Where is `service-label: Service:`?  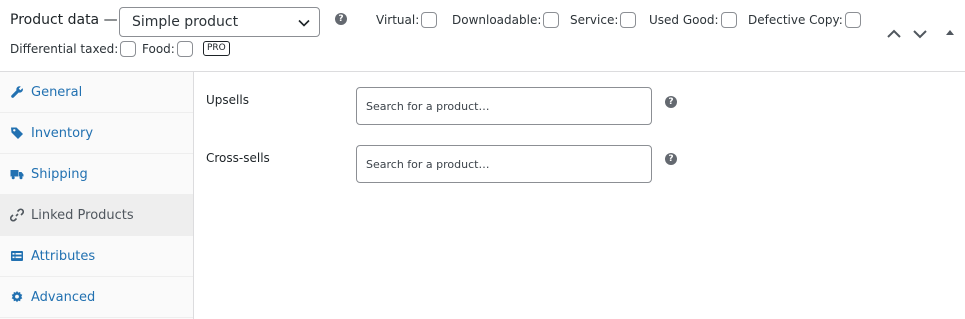 service-label: Service: is located at coordinates (594, 20).